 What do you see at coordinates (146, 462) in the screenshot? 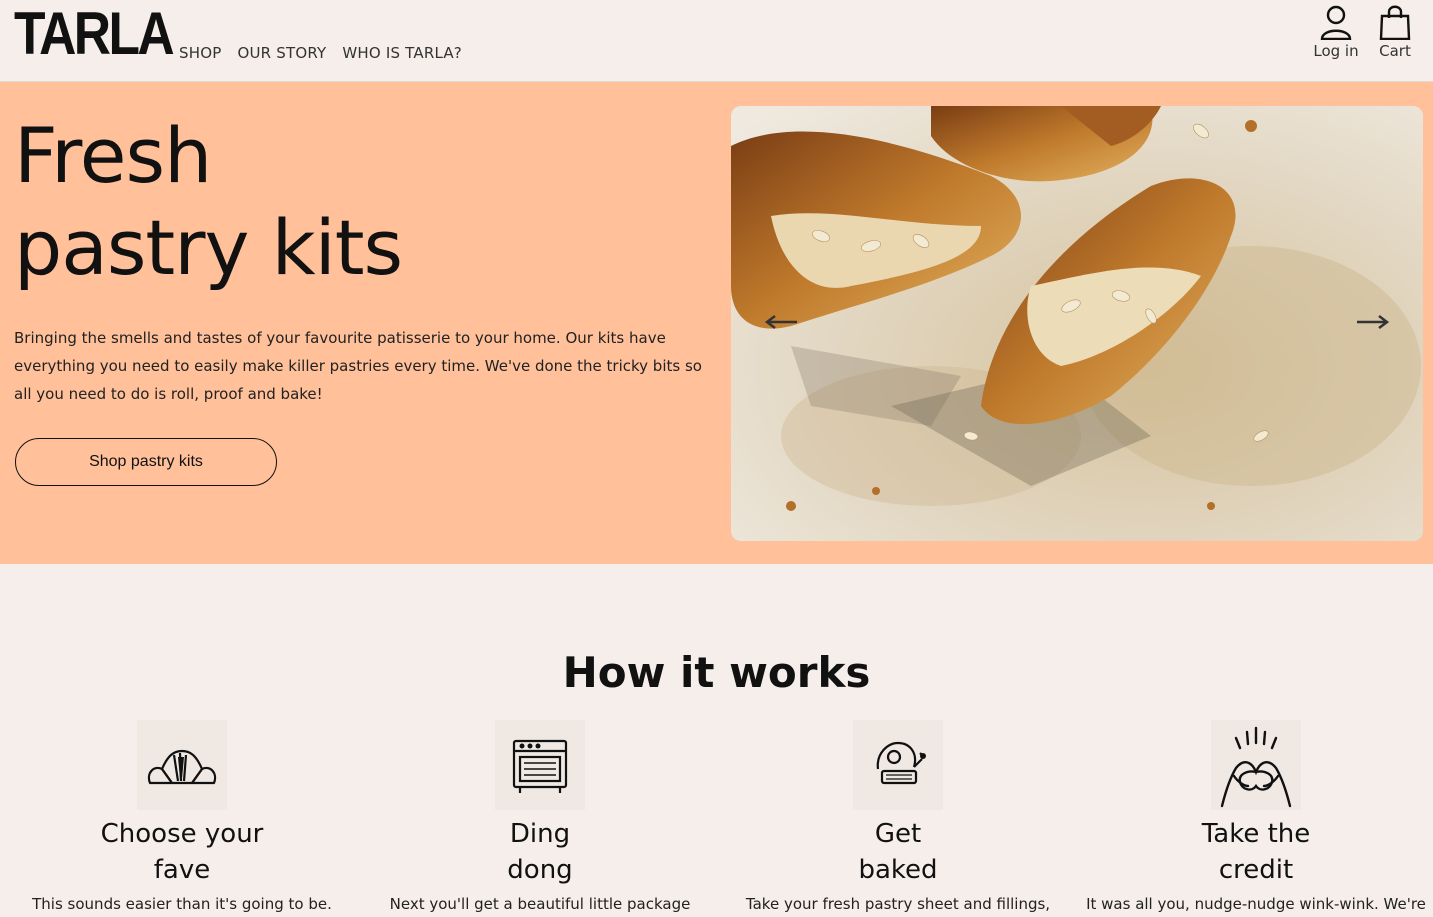
I see `shop-pastry-kits-button: Shop pastry kits` at bounding box center [146, 462].